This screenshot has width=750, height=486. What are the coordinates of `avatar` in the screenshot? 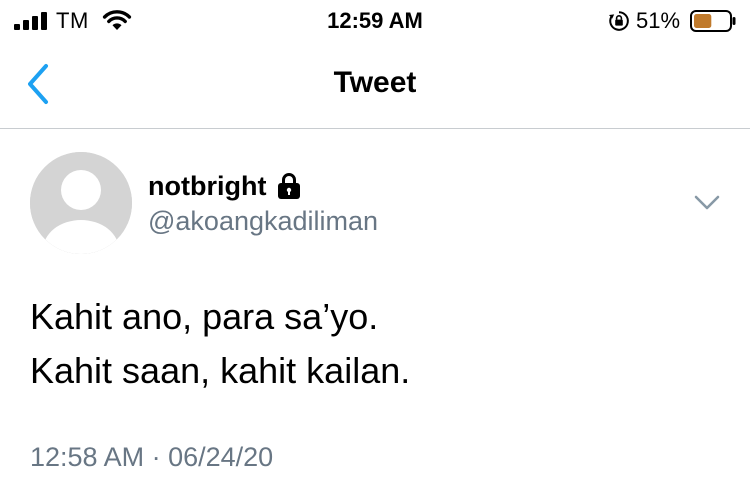 It's located at (81, 203).